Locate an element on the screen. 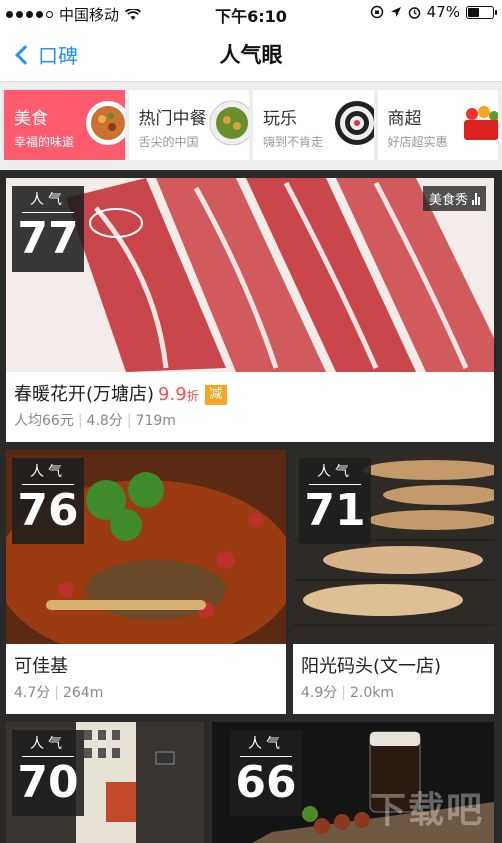 This screenshot has width=502, height=843. shop-name: 阳光码头(文一店) is located at coordinates (371, 666).